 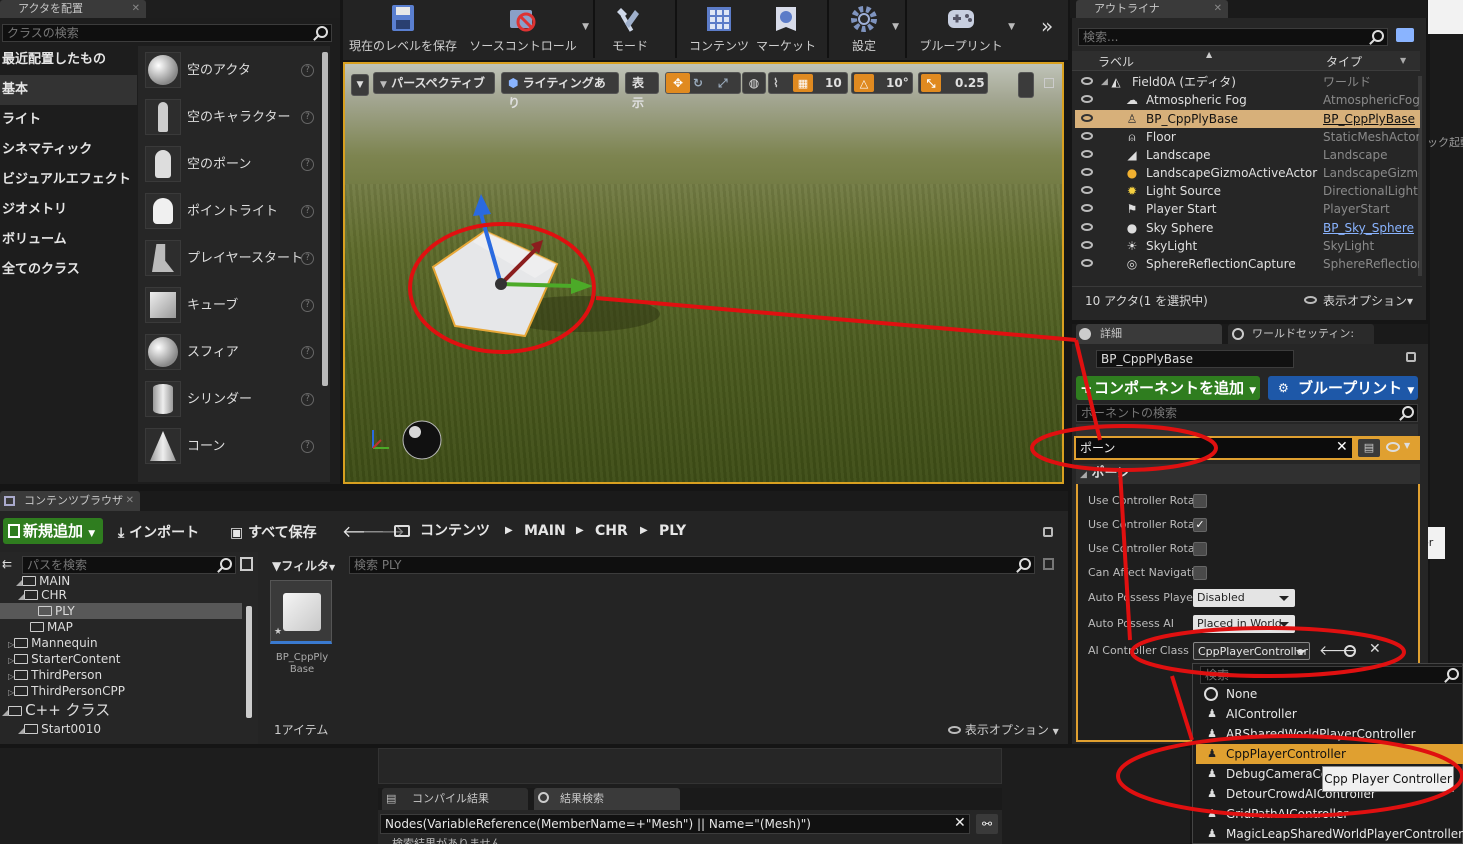 What do you see at coordinates (43, 580) in the screenshot?
I see `tree-item-main: ◢ MAIN` at bounding box center [43, 580].